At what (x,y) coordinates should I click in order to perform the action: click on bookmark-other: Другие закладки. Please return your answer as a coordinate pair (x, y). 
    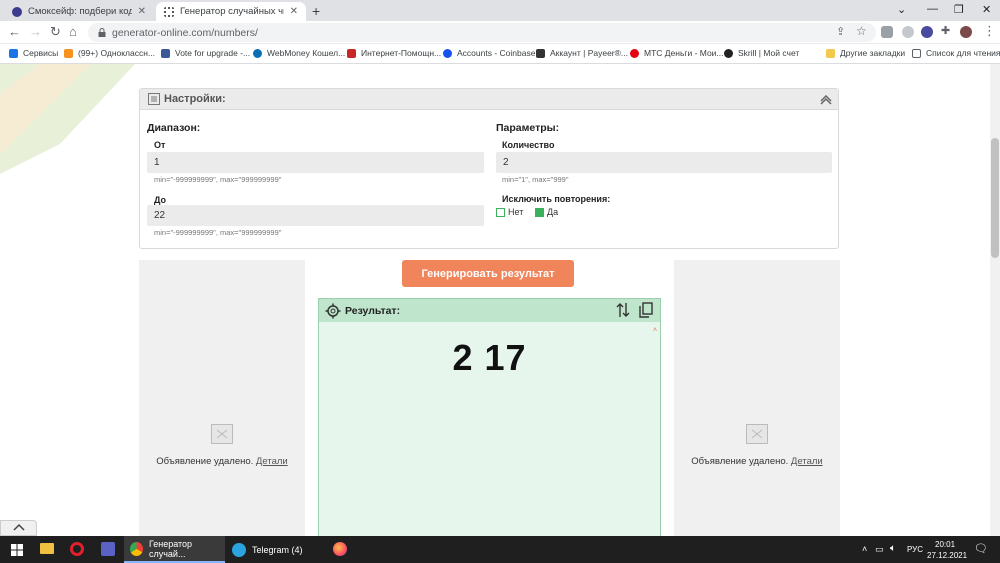
    Looking at the image, I should click on (865, 53).